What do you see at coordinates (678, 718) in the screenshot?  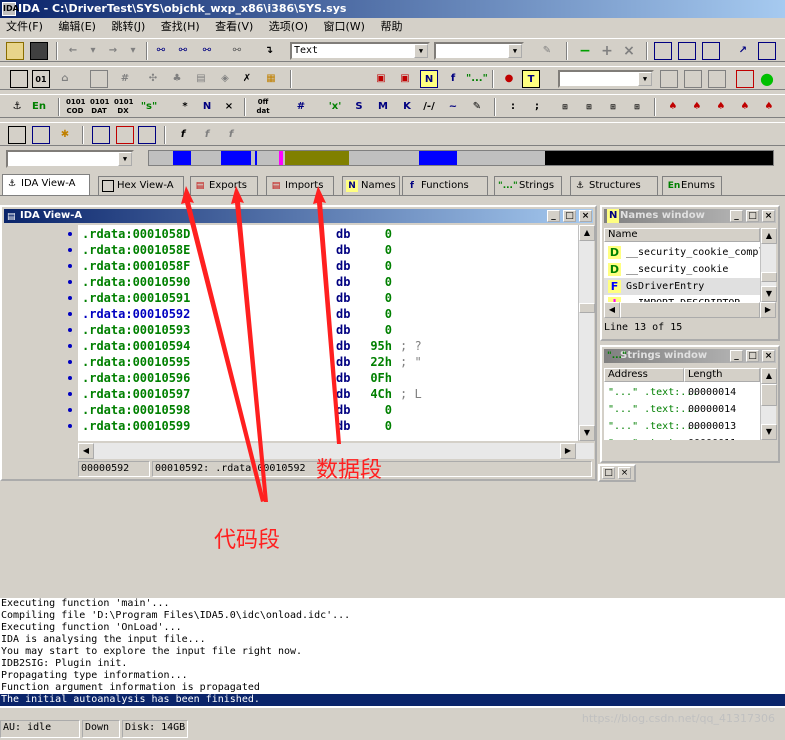 I see `watermark: https://blog.csdn.net/qq_41317306` at bounding box center [678, 718].